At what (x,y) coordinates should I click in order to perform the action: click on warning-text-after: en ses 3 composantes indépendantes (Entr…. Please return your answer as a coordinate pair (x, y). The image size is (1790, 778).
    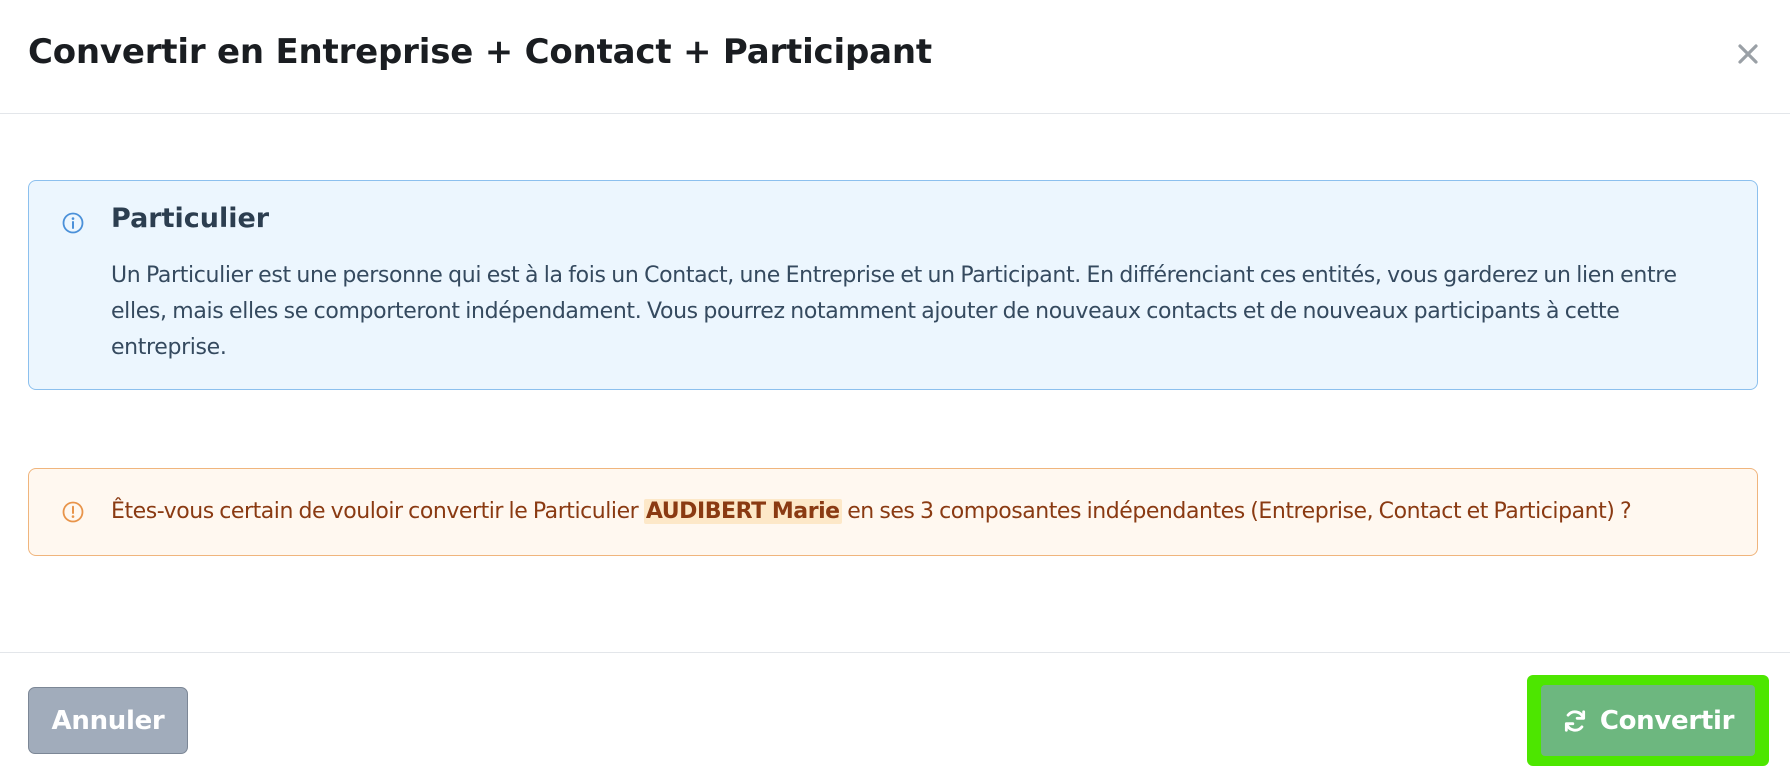
    Looking at the image, I should click on (1236, 511).